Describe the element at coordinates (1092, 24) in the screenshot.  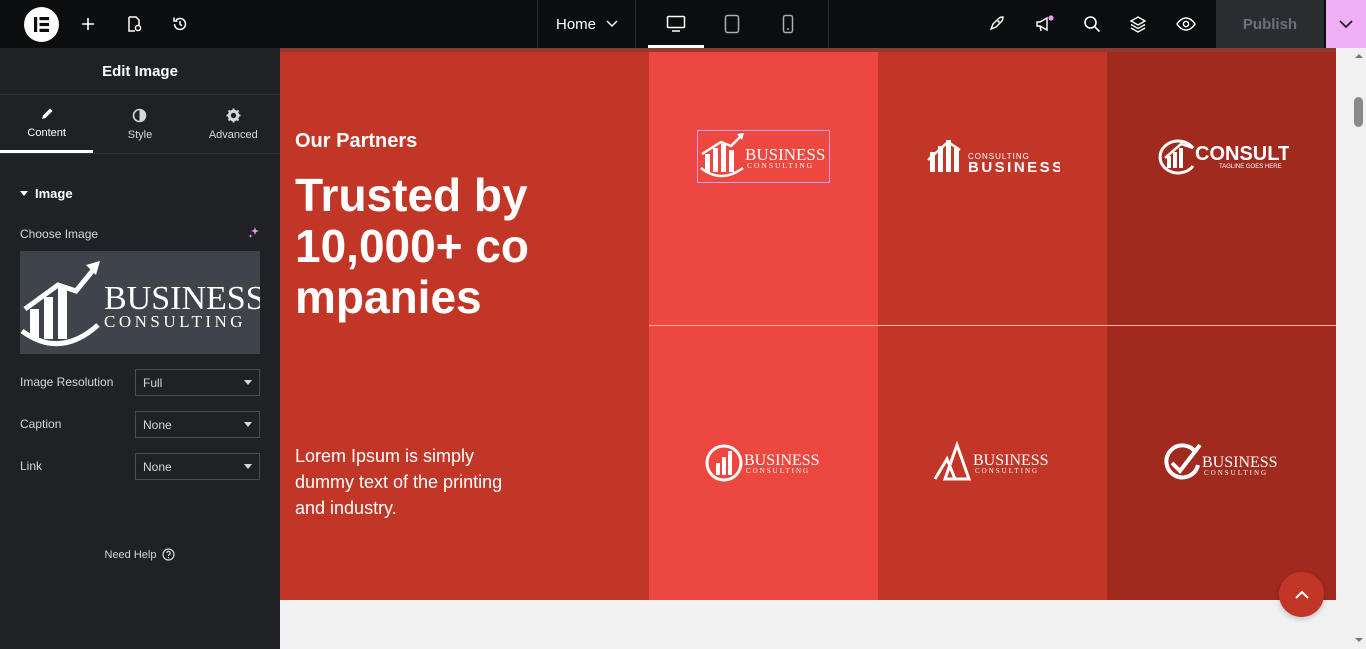
I see `search-icon` at that location.